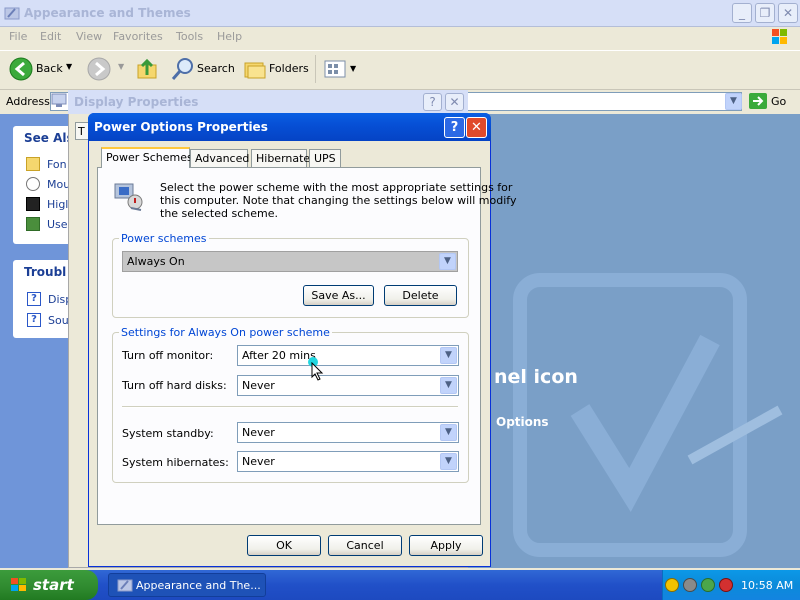  Describe the element at coordinates (420, 295) in the screenshot. I see `delete-button: Delete` at that location.